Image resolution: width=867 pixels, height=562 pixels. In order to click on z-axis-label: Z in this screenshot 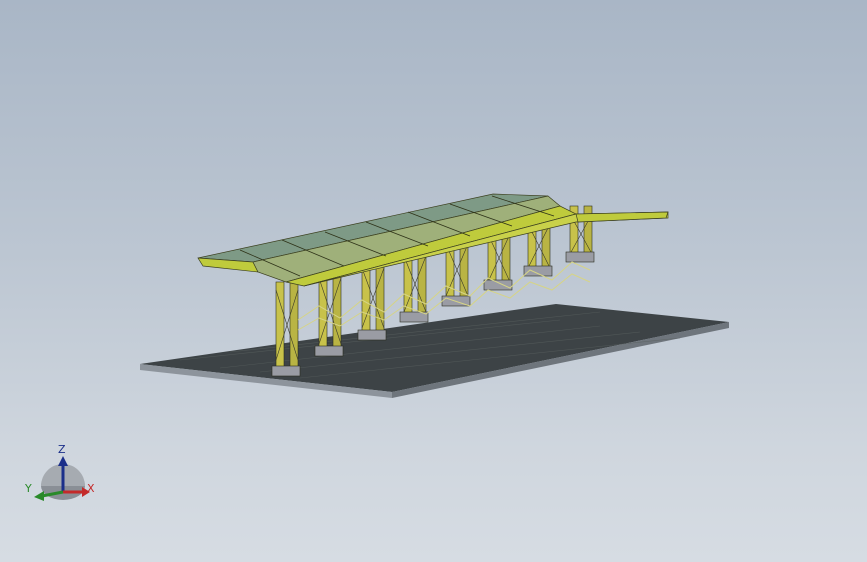, I will do `click(62, 449)`.